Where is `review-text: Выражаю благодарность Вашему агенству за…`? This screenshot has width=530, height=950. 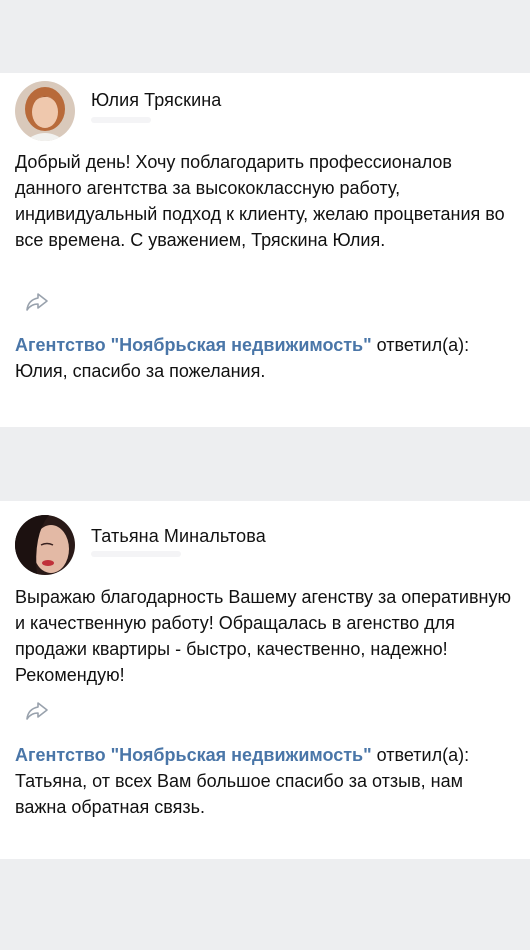
review-text: Выражаю благодарность Вашему агенству за… is located at coordinates (263, 636).